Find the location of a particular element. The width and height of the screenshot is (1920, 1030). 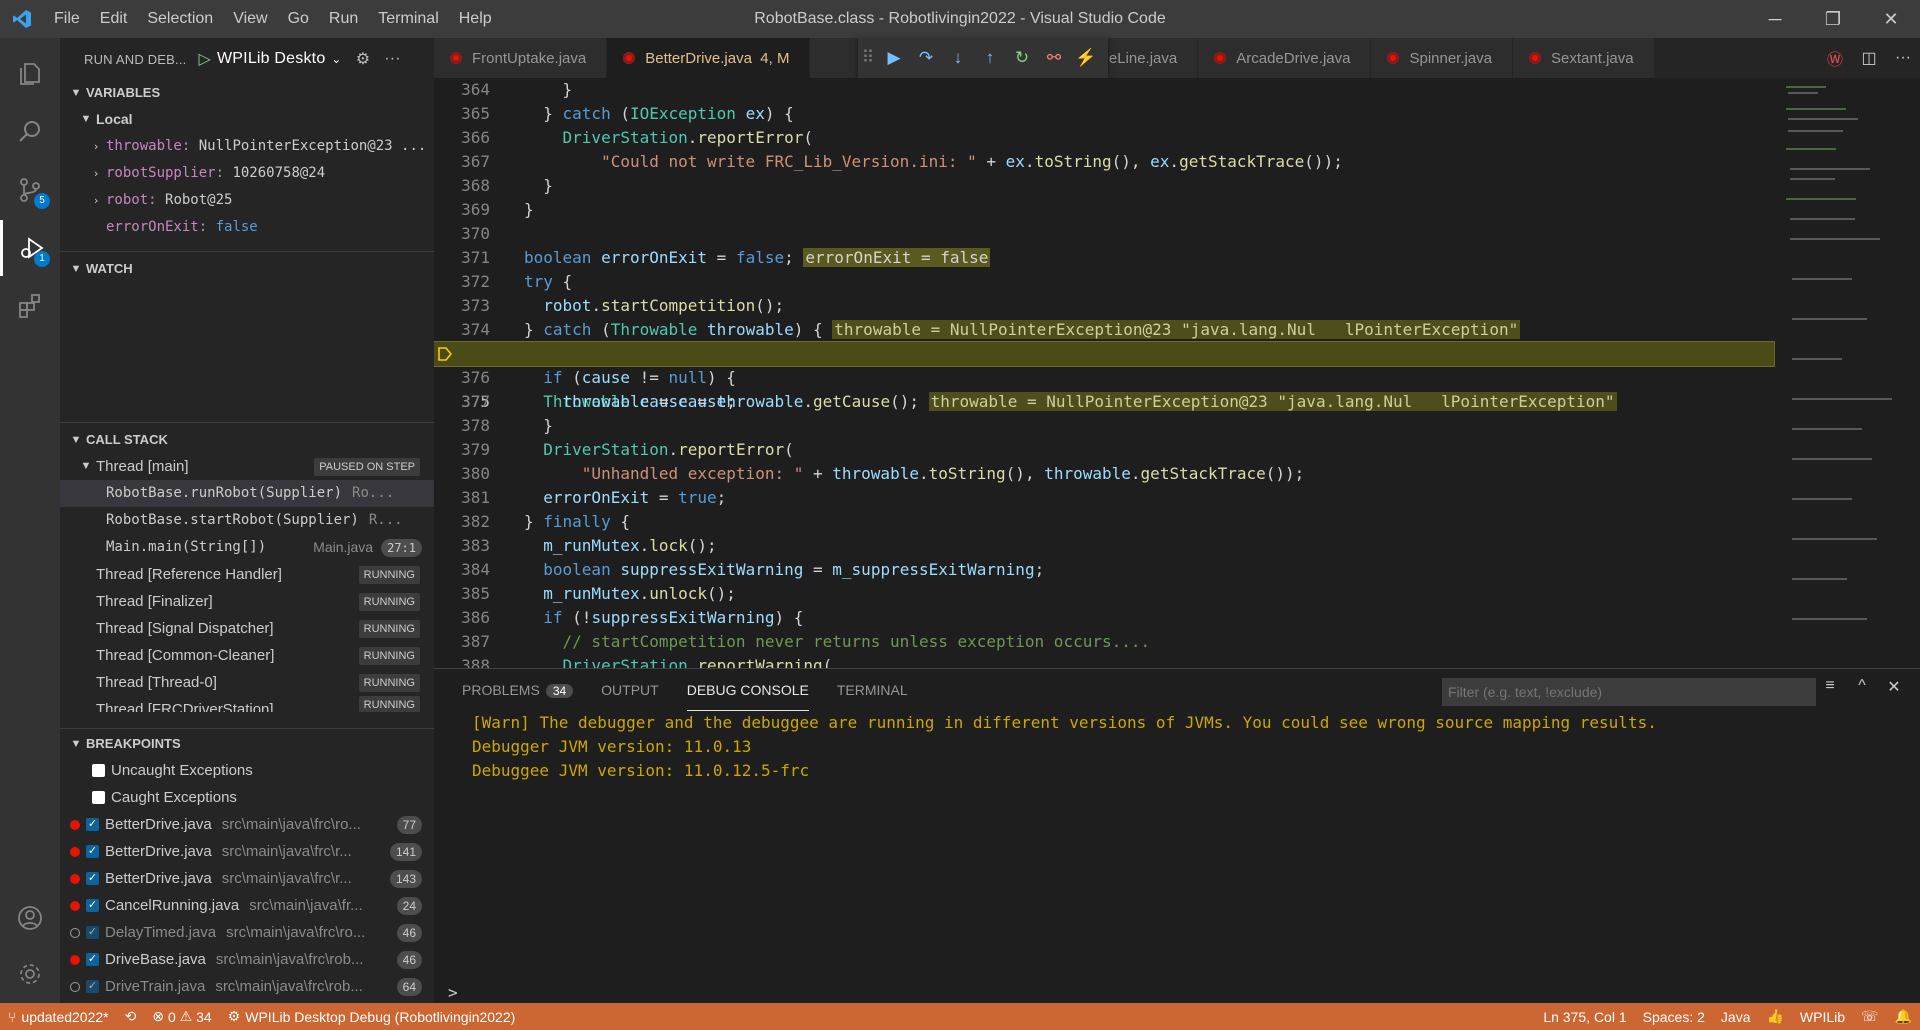

maximize-button: ❐ is located at coordinates (1833, 19).